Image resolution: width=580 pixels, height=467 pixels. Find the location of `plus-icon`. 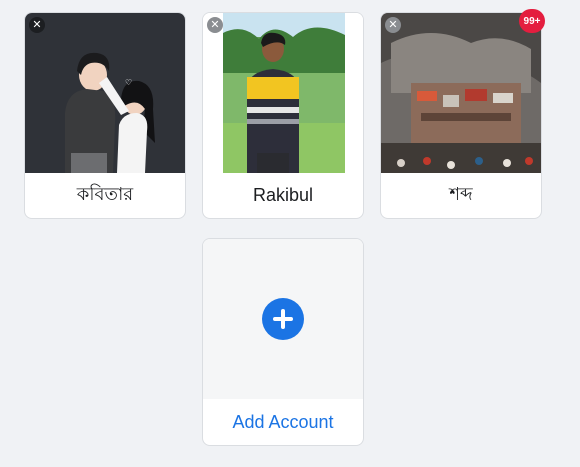

plus-icon is located at coordinates (283, 319).